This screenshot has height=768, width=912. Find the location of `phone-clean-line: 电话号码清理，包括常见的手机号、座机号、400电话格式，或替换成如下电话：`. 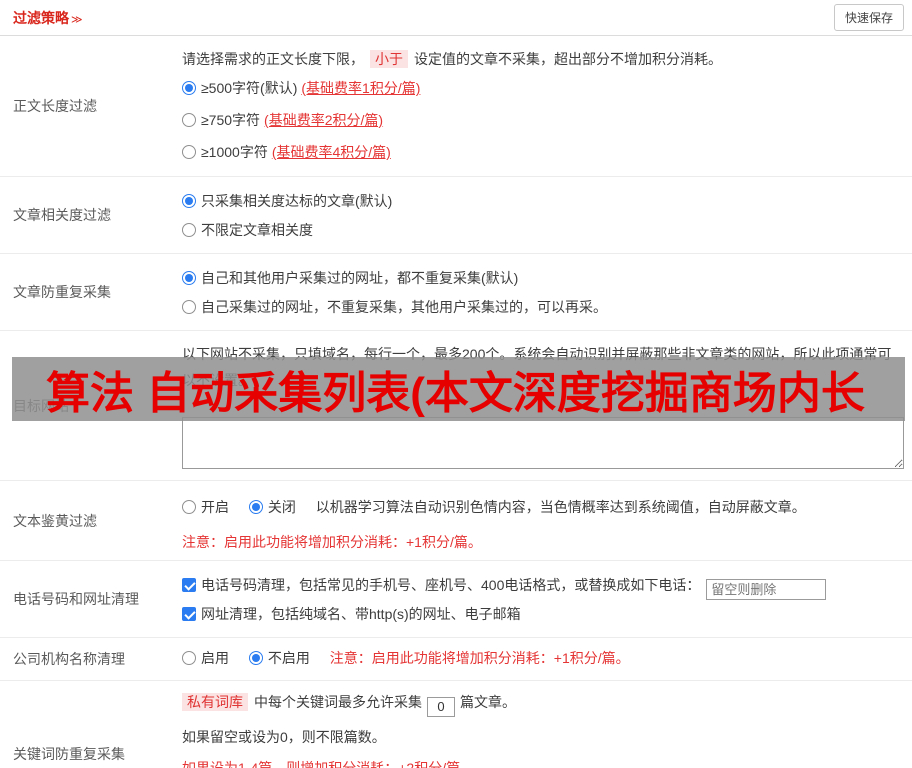

phone-clean-line: 电话号码清理，包括常见的手机号、座机号、400电话格式，或替换成如下电话： is located at coordinates (543, 585).